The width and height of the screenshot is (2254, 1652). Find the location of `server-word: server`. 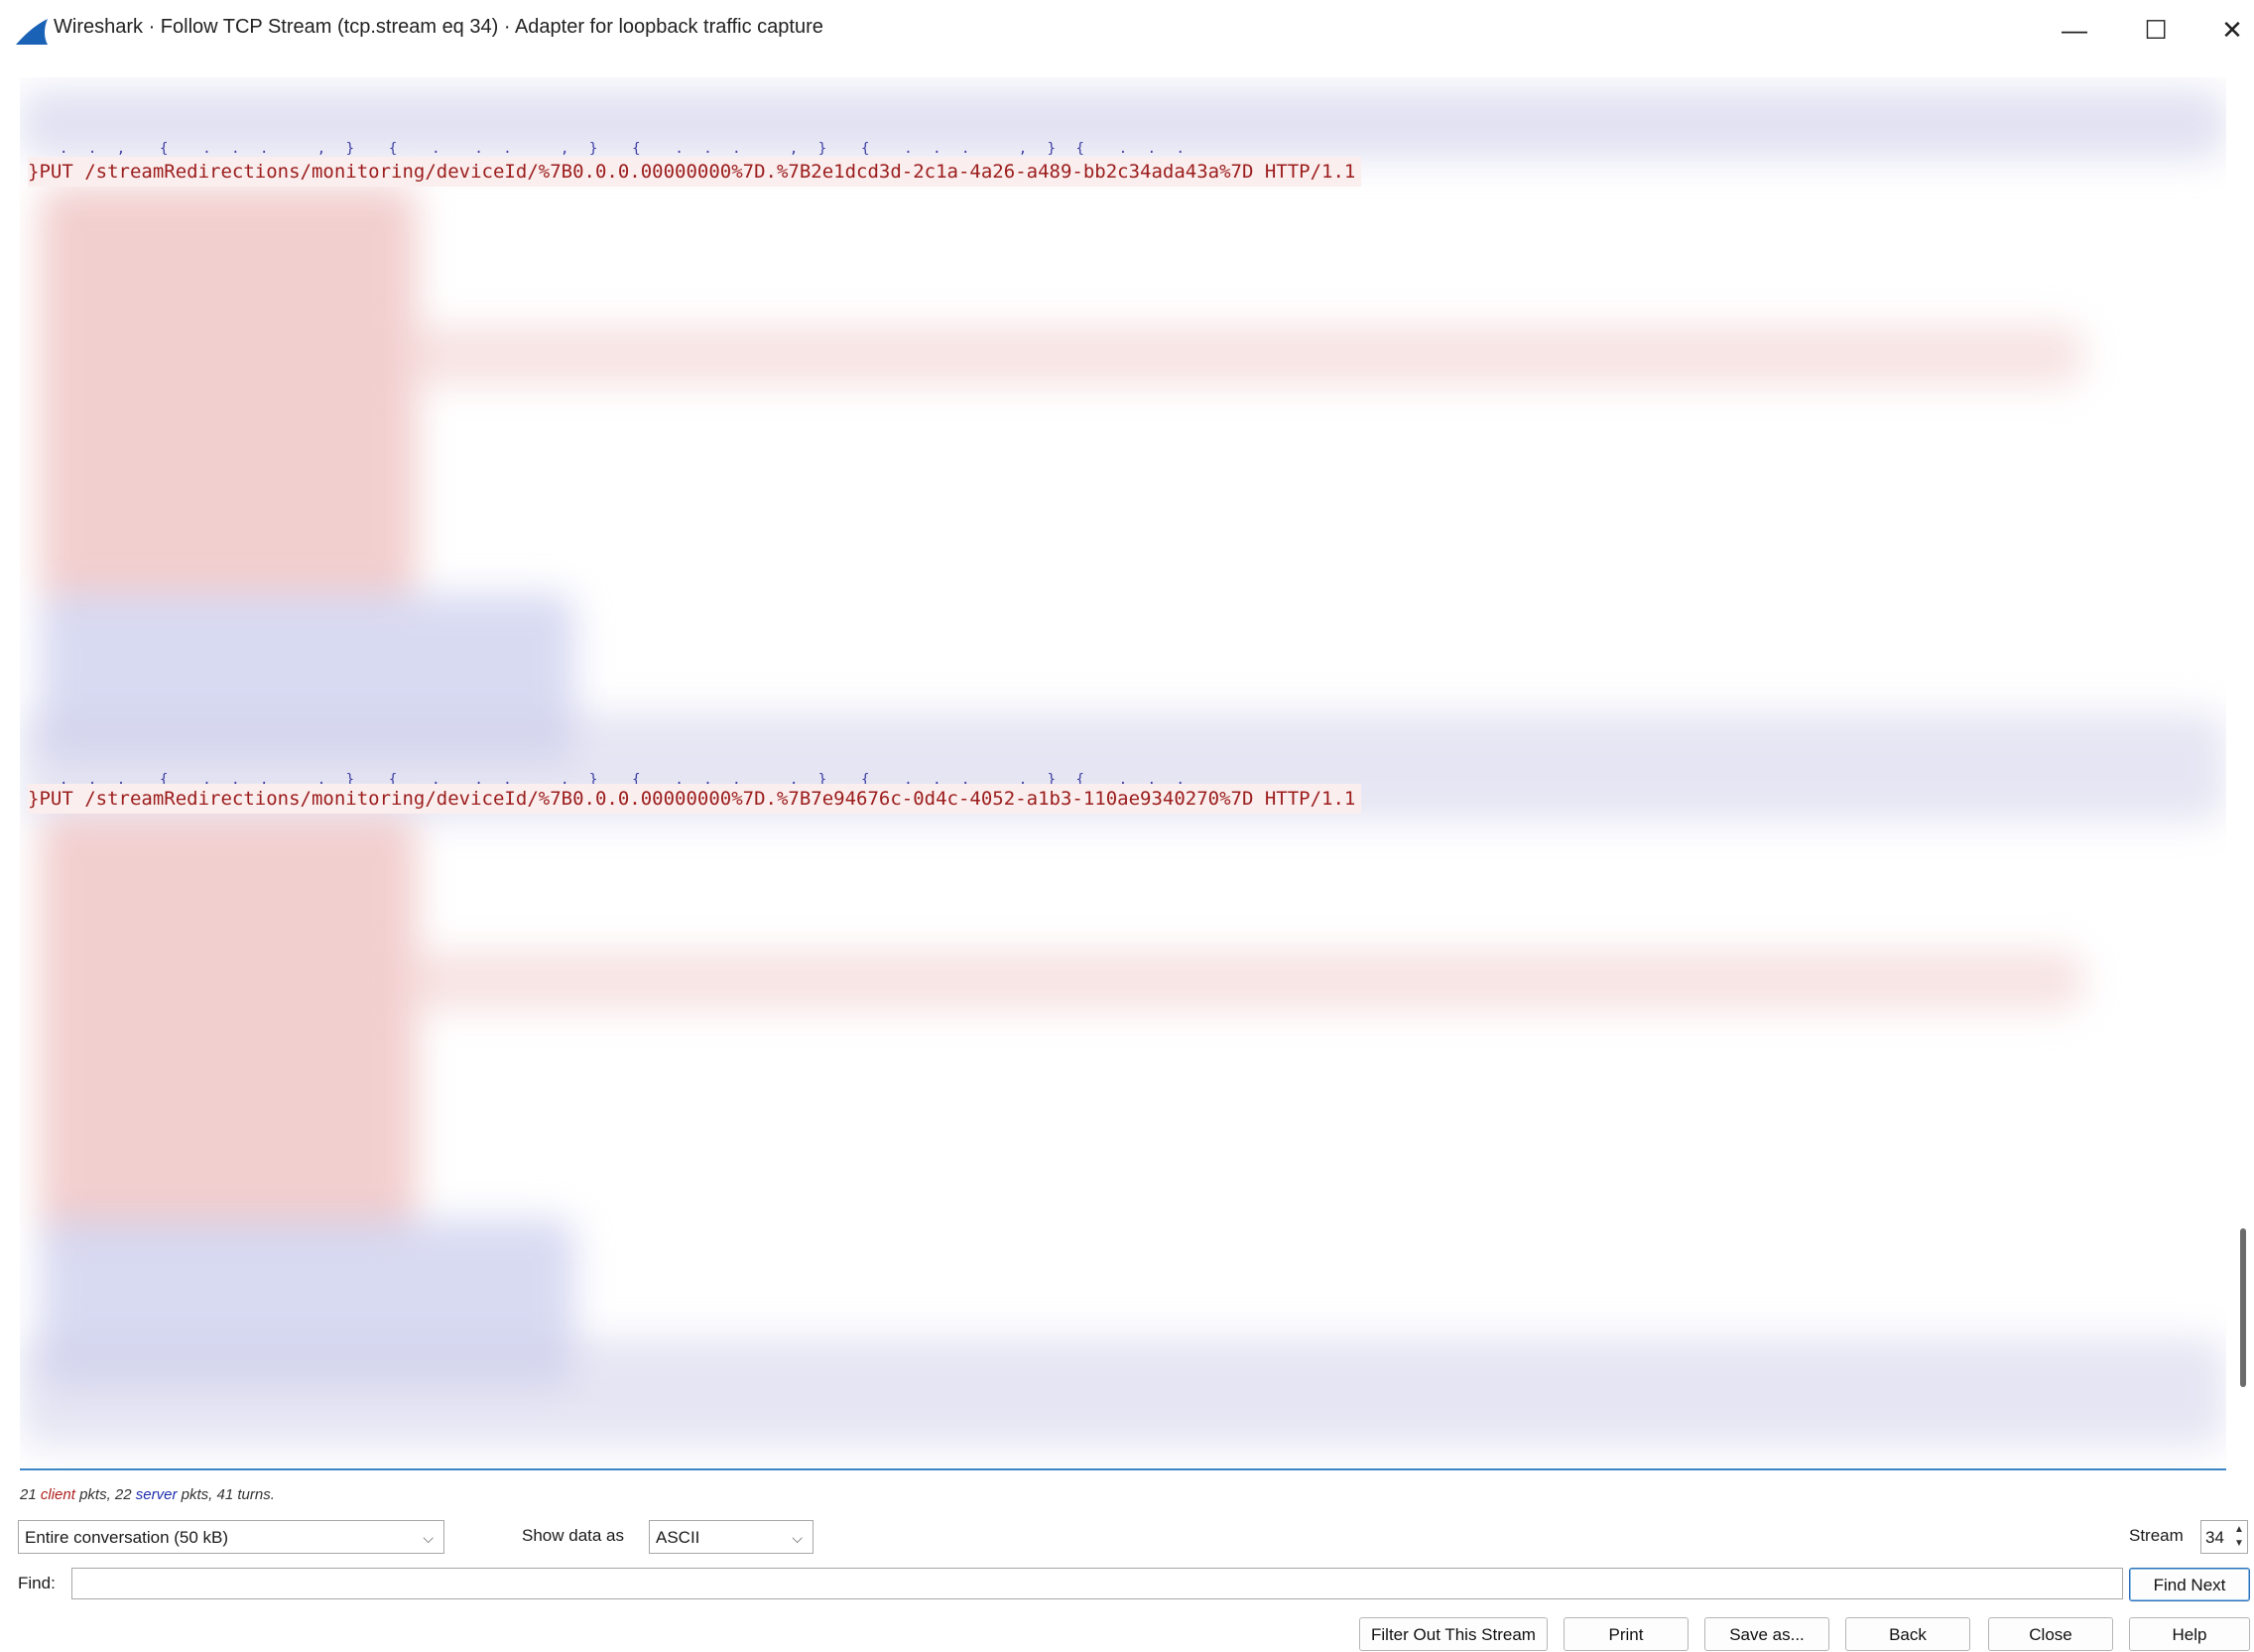

server-word: server is located at coordinates (156, 1494).